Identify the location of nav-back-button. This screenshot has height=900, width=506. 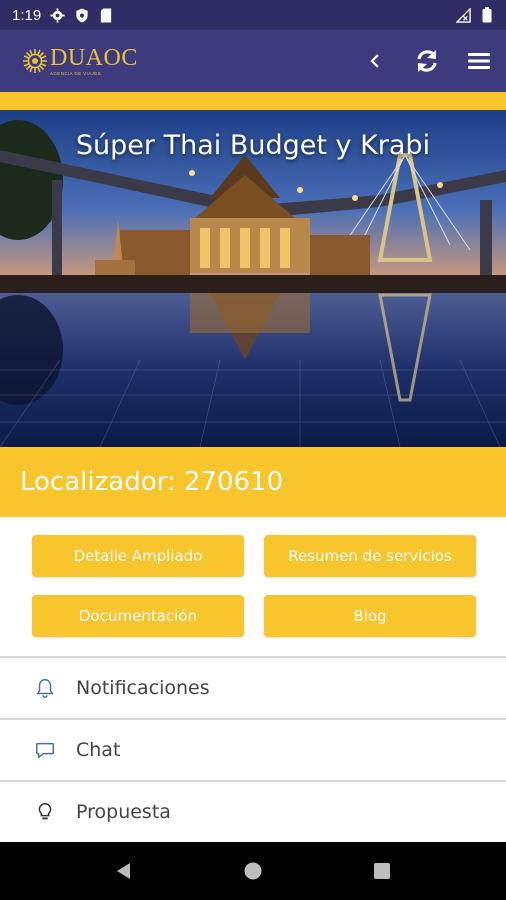
(124, 871).